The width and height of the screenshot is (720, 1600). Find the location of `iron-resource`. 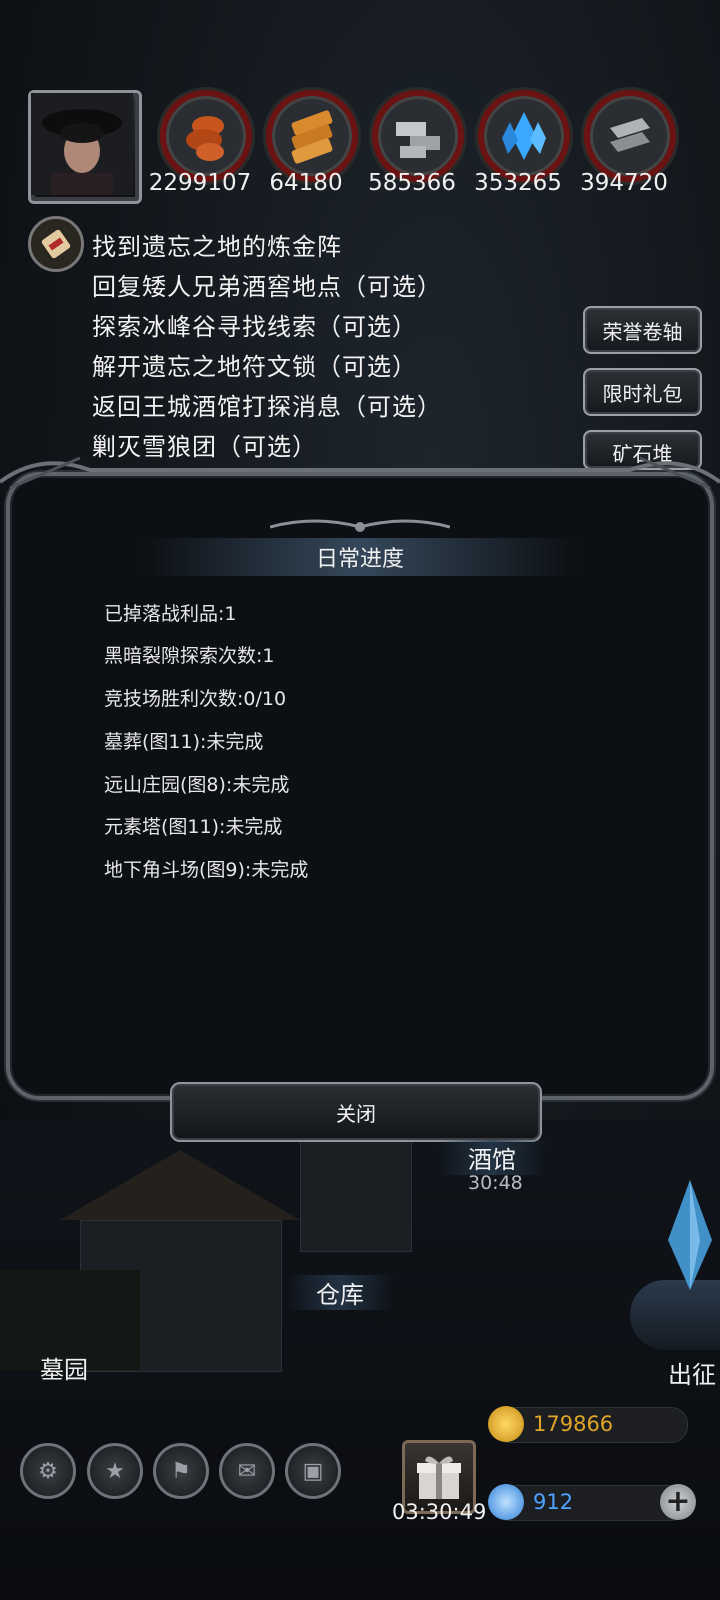

iron-resource is located at coordinates (630, 136).